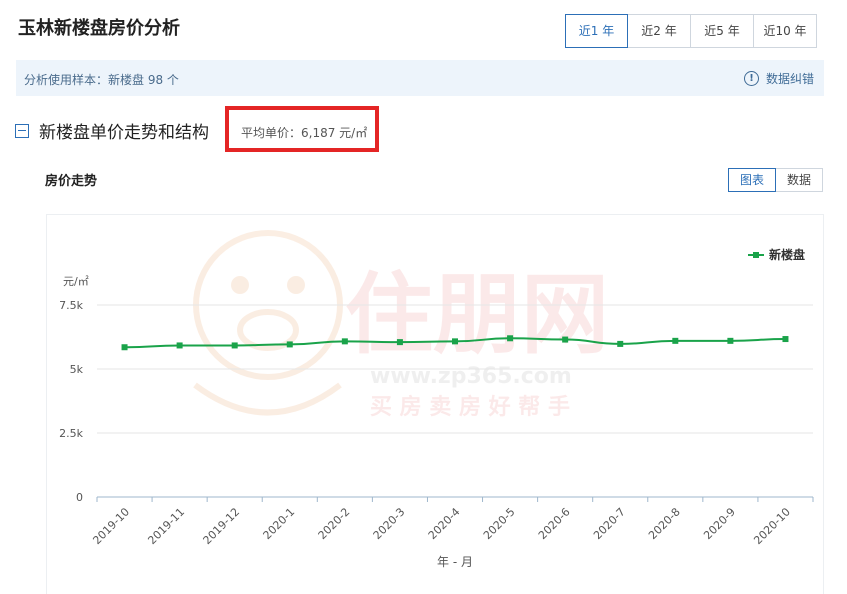 This screenshot has height=594, width=847. I want to click on x-tick-label: 2020-8, so click(664, 523).